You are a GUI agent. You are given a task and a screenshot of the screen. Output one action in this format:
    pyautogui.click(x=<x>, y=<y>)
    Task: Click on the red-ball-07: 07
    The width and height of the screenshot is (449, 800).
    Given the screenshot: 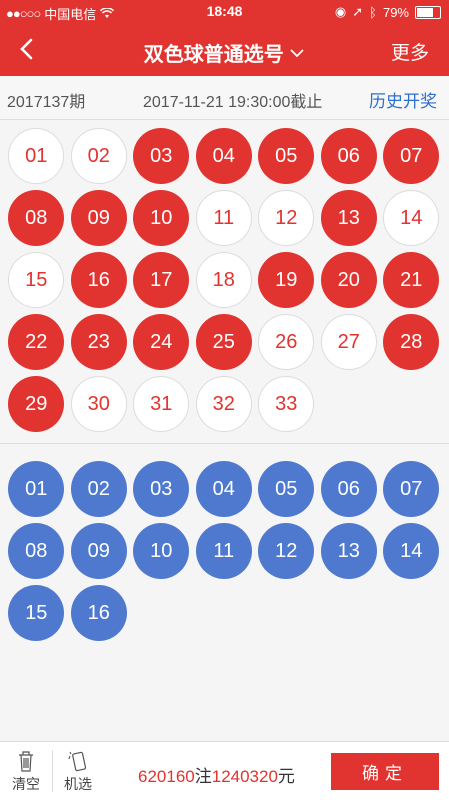 What is the action you would take?
    pyautogui.click(x=411, y=156)
    